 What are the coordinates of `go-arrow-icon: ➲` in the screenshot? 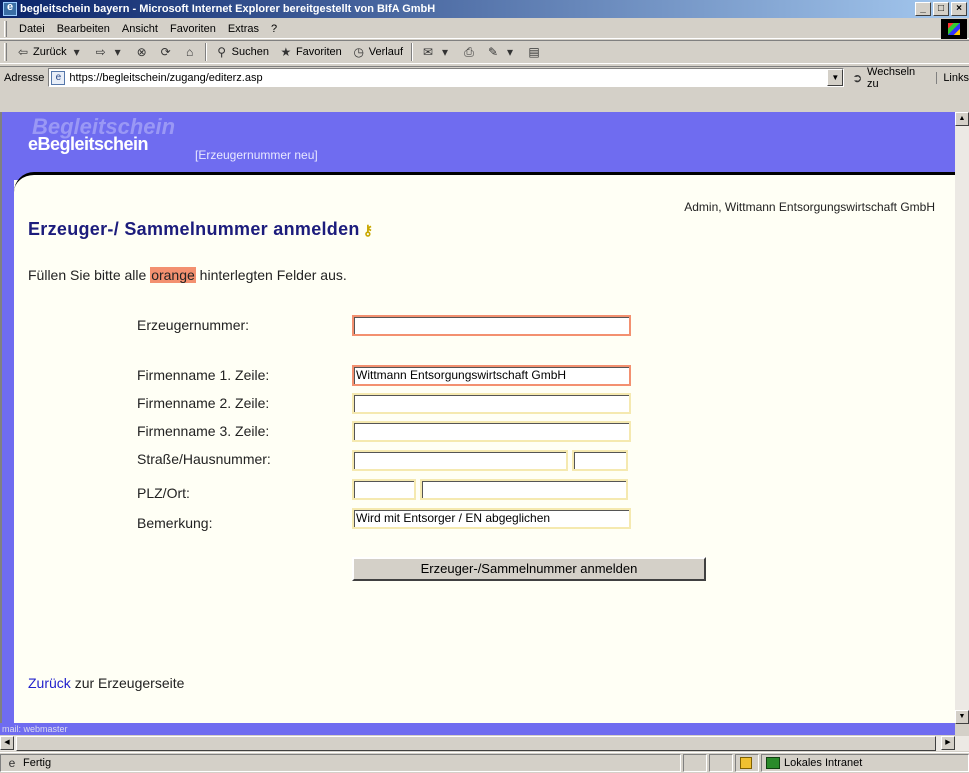 It's located at (857, 77).